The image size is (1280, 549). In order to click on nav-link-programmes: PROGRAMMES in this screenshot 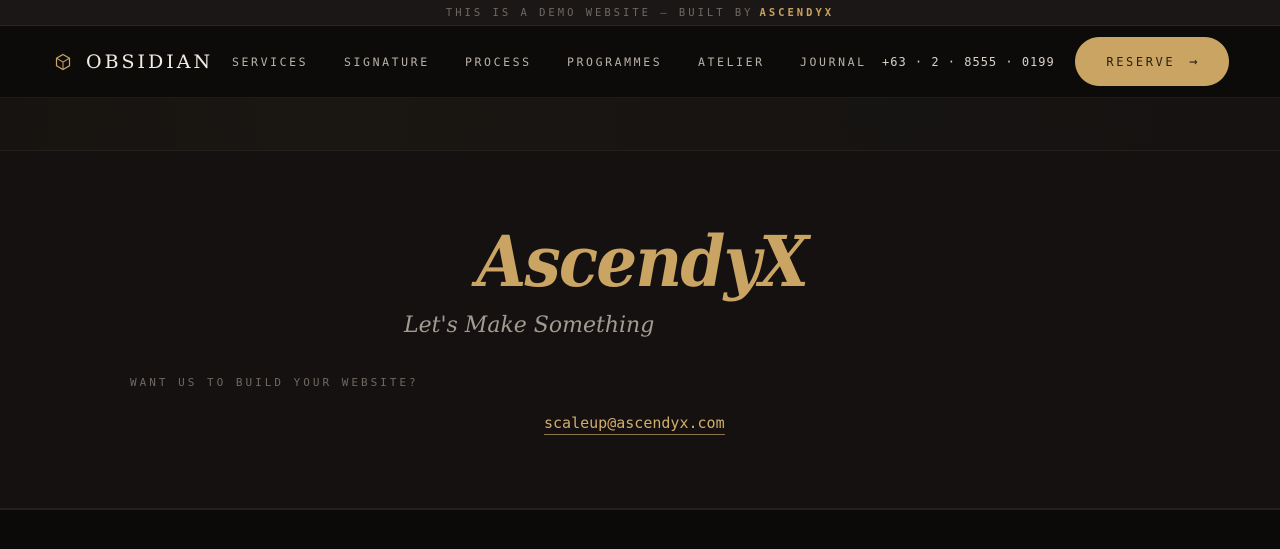, I will do `click(614, 62)`.